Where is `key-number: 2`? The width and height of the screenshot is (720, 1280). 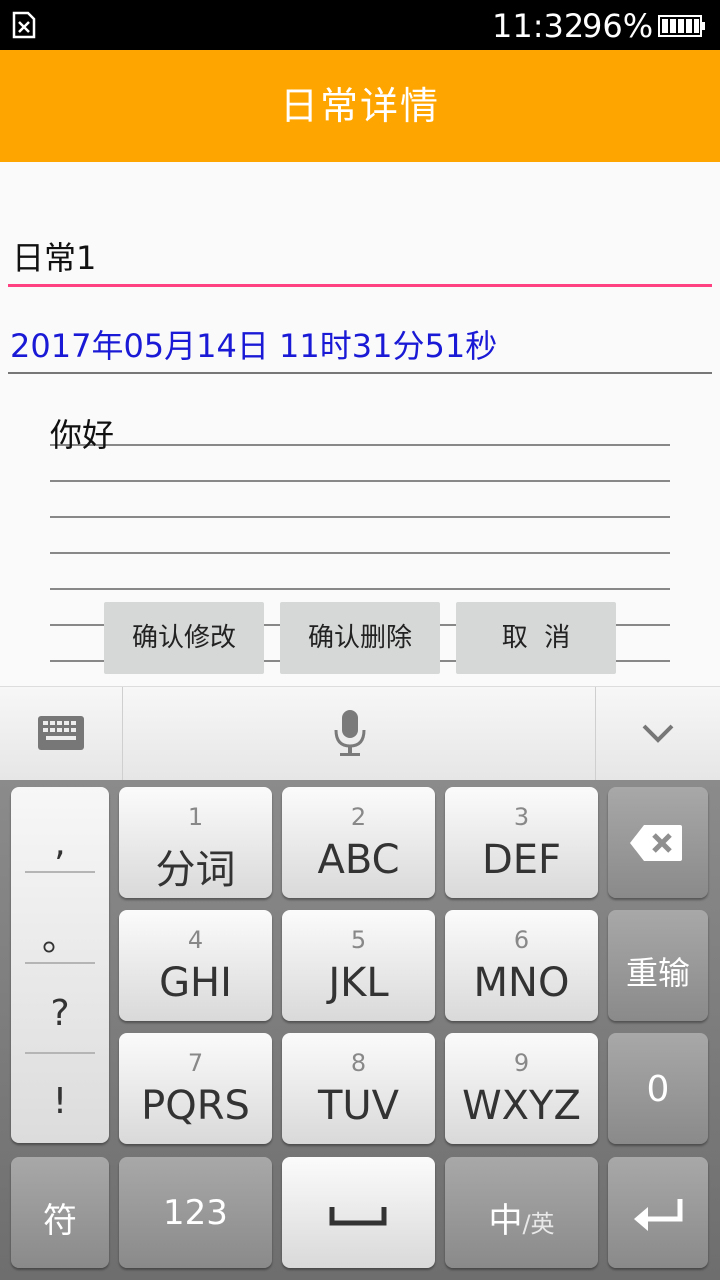
key-number: 2 is located at coordinates (358, 817).